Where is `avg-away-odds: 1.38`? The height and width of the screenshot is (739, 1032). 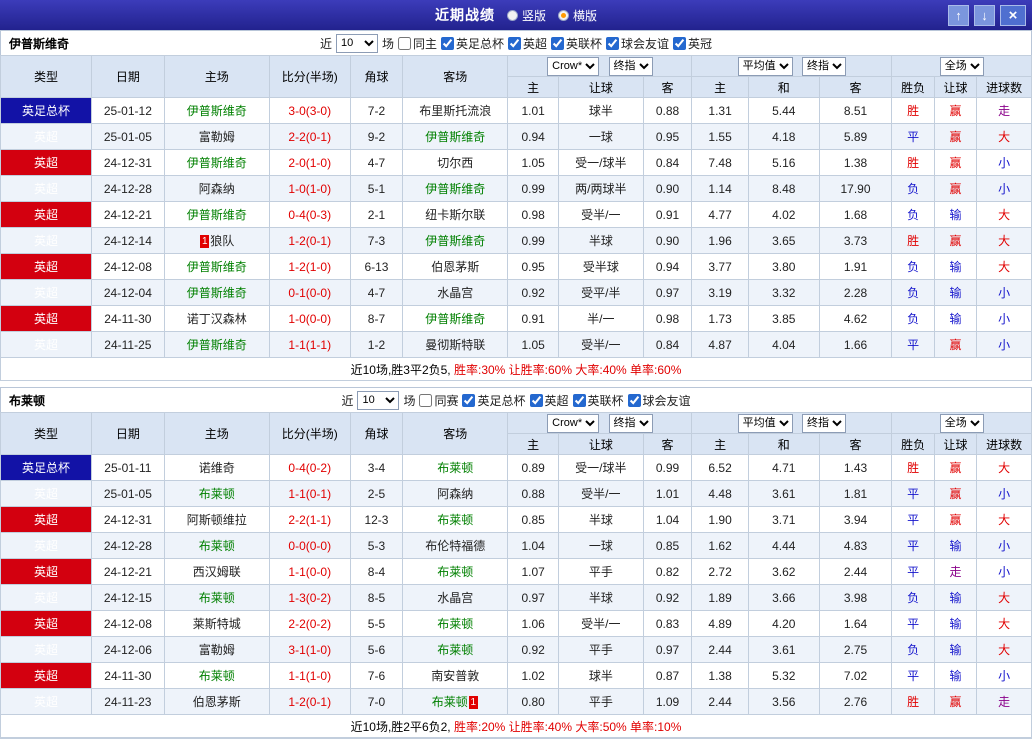
avg-away-odds: 1.38 is located at coordinates (855, 162).